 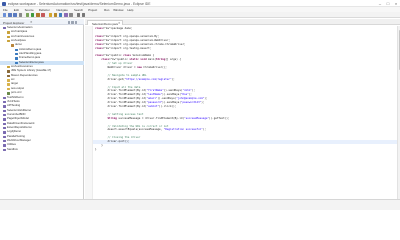 What do you see at coordinates (8, 93) in the screenshot?
I see `xml-file-icon` at bounding box center [8, 93].